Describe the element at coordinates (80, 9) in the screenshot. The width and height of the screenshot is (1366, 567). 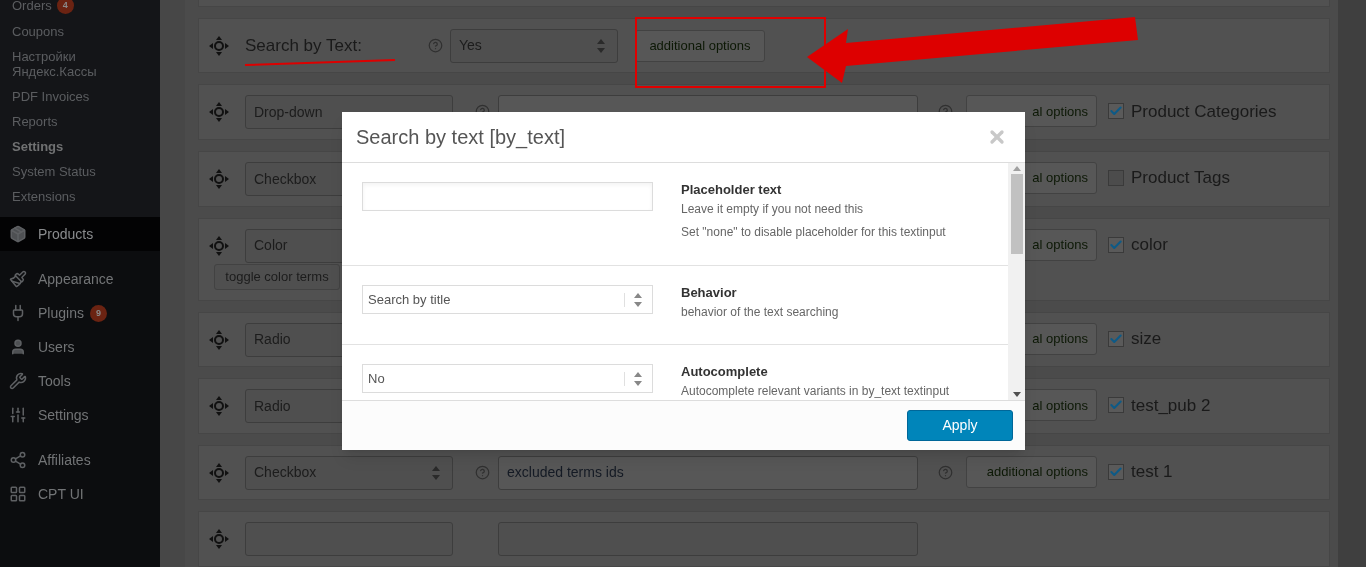
I see `submenu-item: Orders 4` at that location.